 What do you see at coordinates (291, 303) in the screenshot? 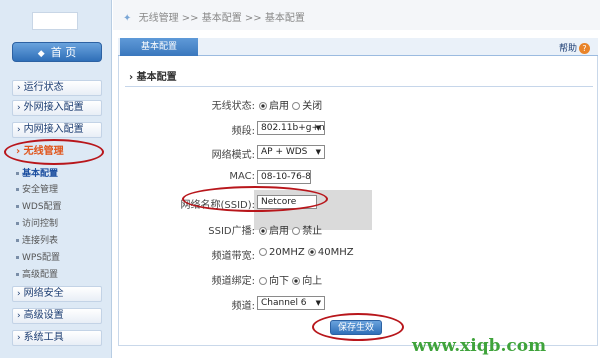
I see `channel-select: Channel 6 ▼` at bounding box center [291, 303].